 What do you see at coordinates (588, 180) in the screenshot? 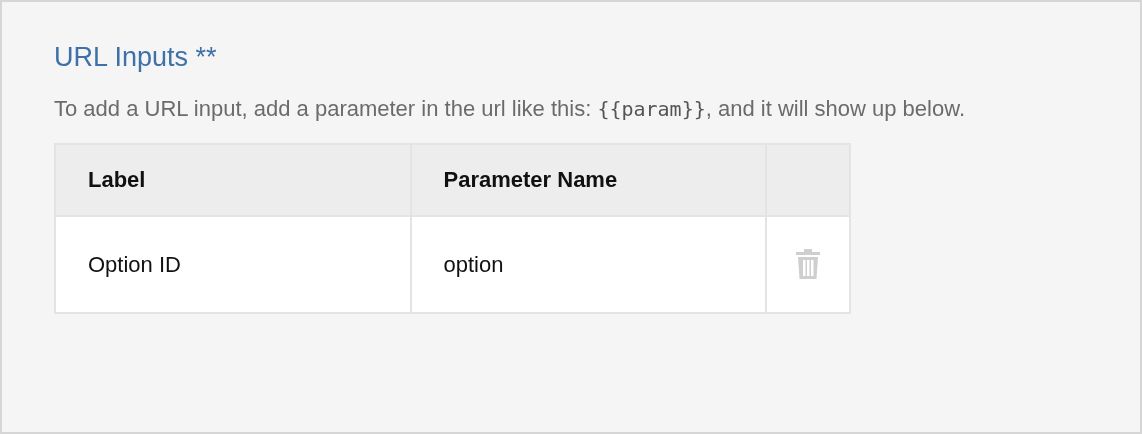
I see `column-header: Parameter Name` at bounding box center [588, 180].